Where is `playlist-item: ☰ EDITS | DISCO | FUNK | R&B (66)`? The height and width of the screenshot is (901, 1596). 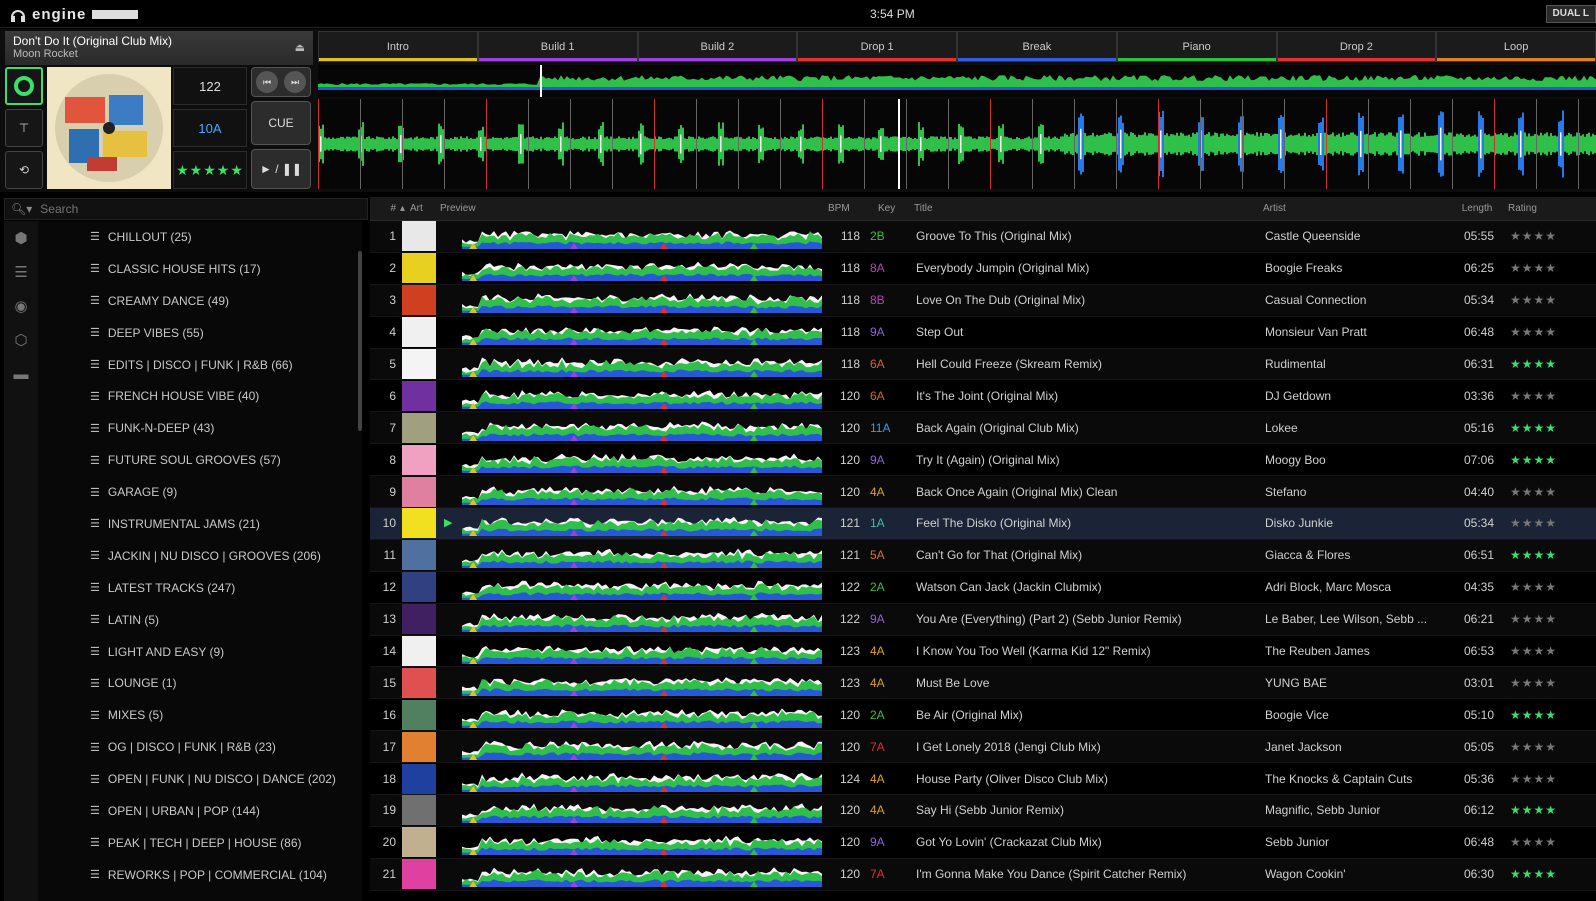
playlist-item: ☰ EDITS | DISCO | FUNK | R&B (66) is located at coordinates (200, 365).